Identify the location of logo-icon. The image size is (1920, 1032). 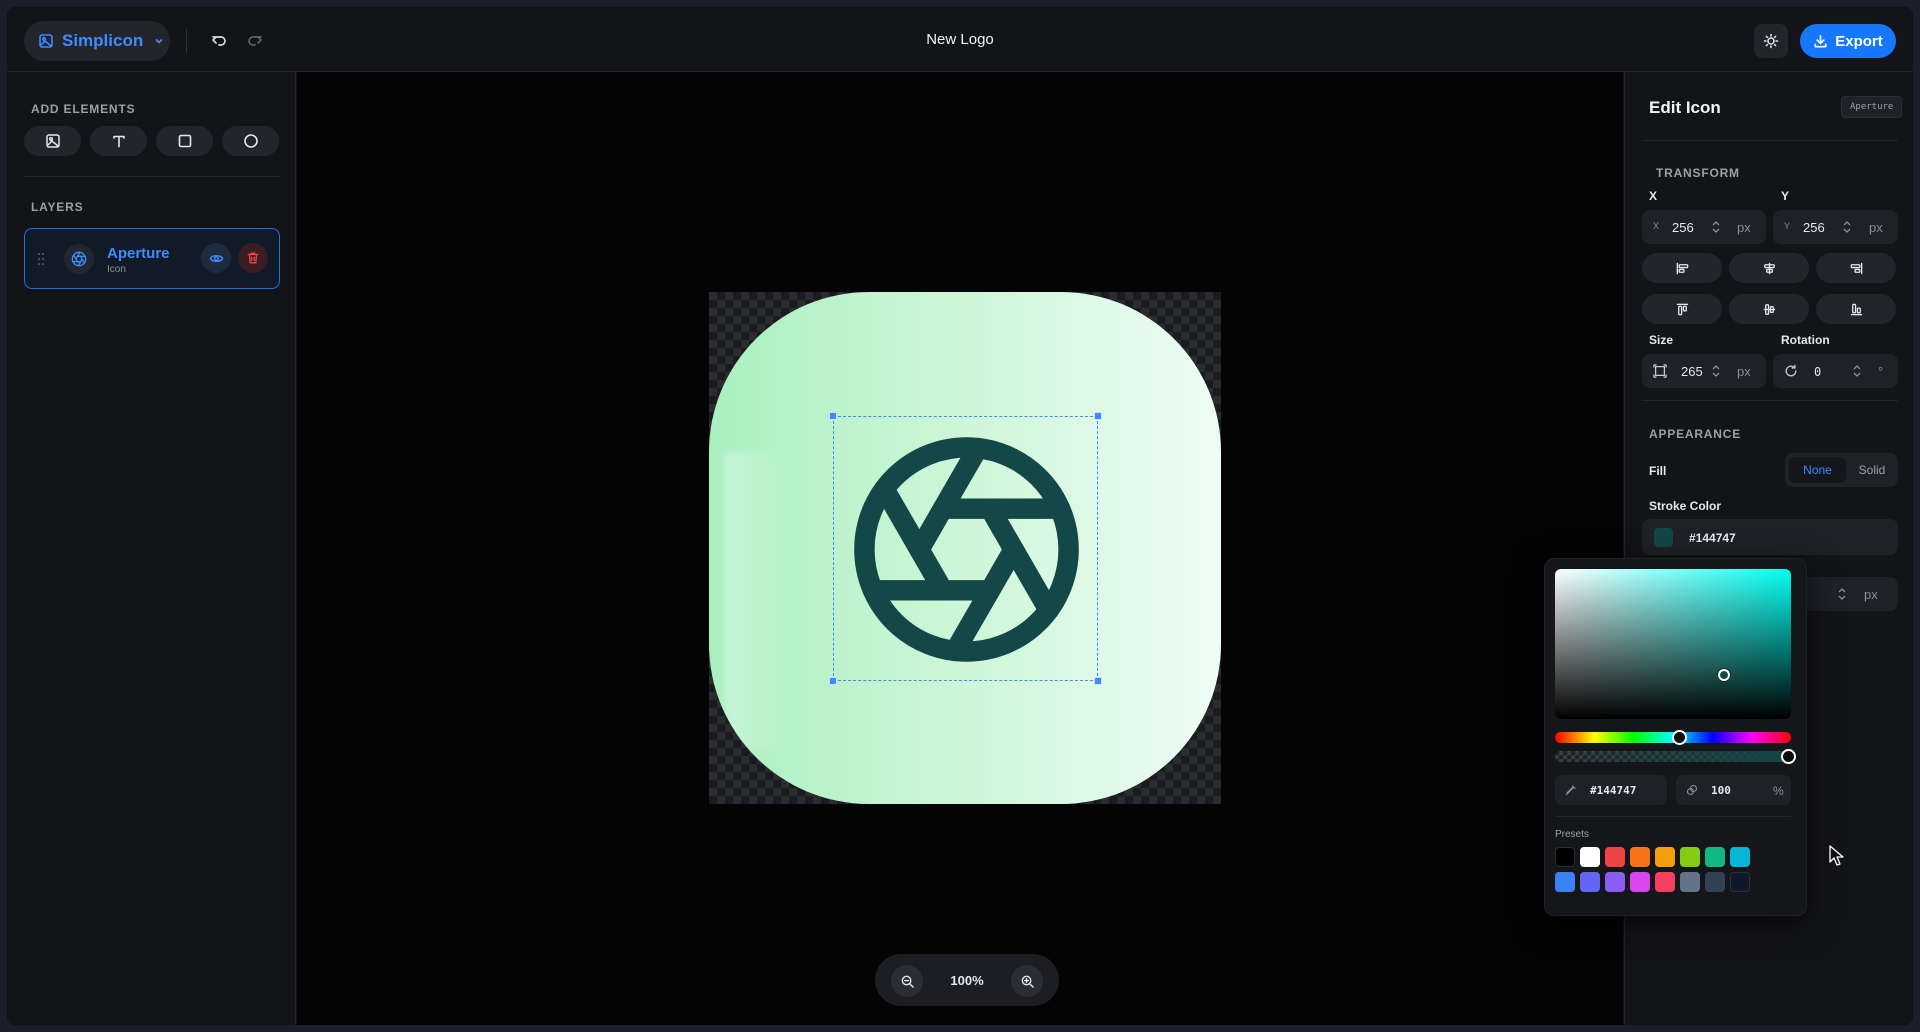
(46, 41).